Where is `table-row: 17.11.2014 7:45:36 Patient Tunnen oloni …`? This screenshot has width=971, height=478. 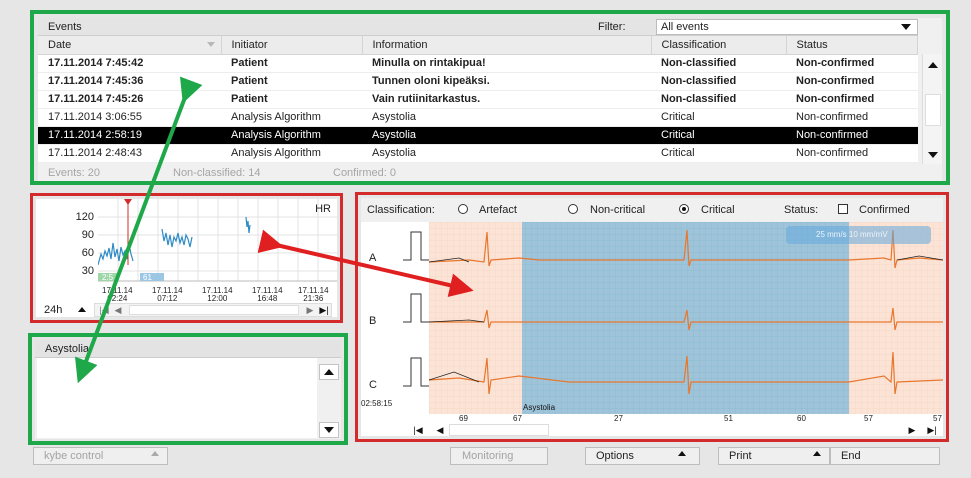
table-row: 17.11.2014 7:45:36 Patient Tunnen oloni … is located at coordinates (478, 81).